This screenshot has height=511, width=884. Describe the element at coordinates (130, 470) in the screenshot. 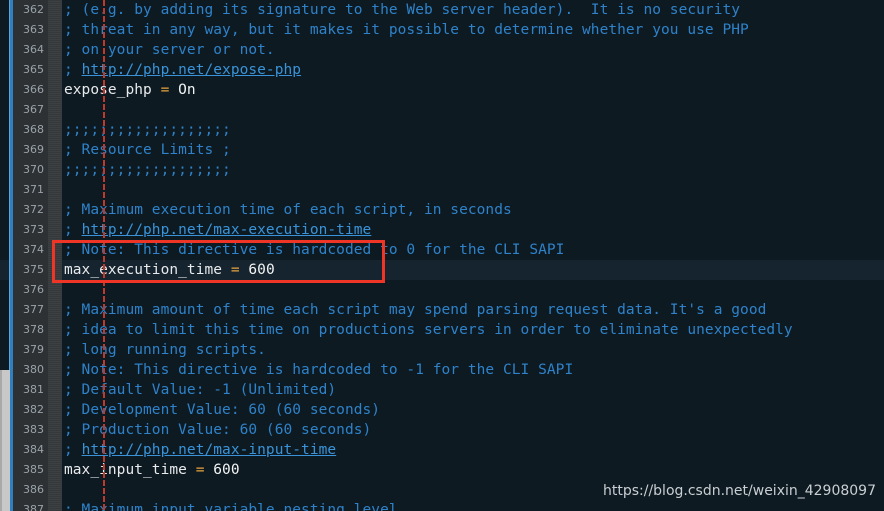

I see `code-token-ident: max_input_time` at that location.